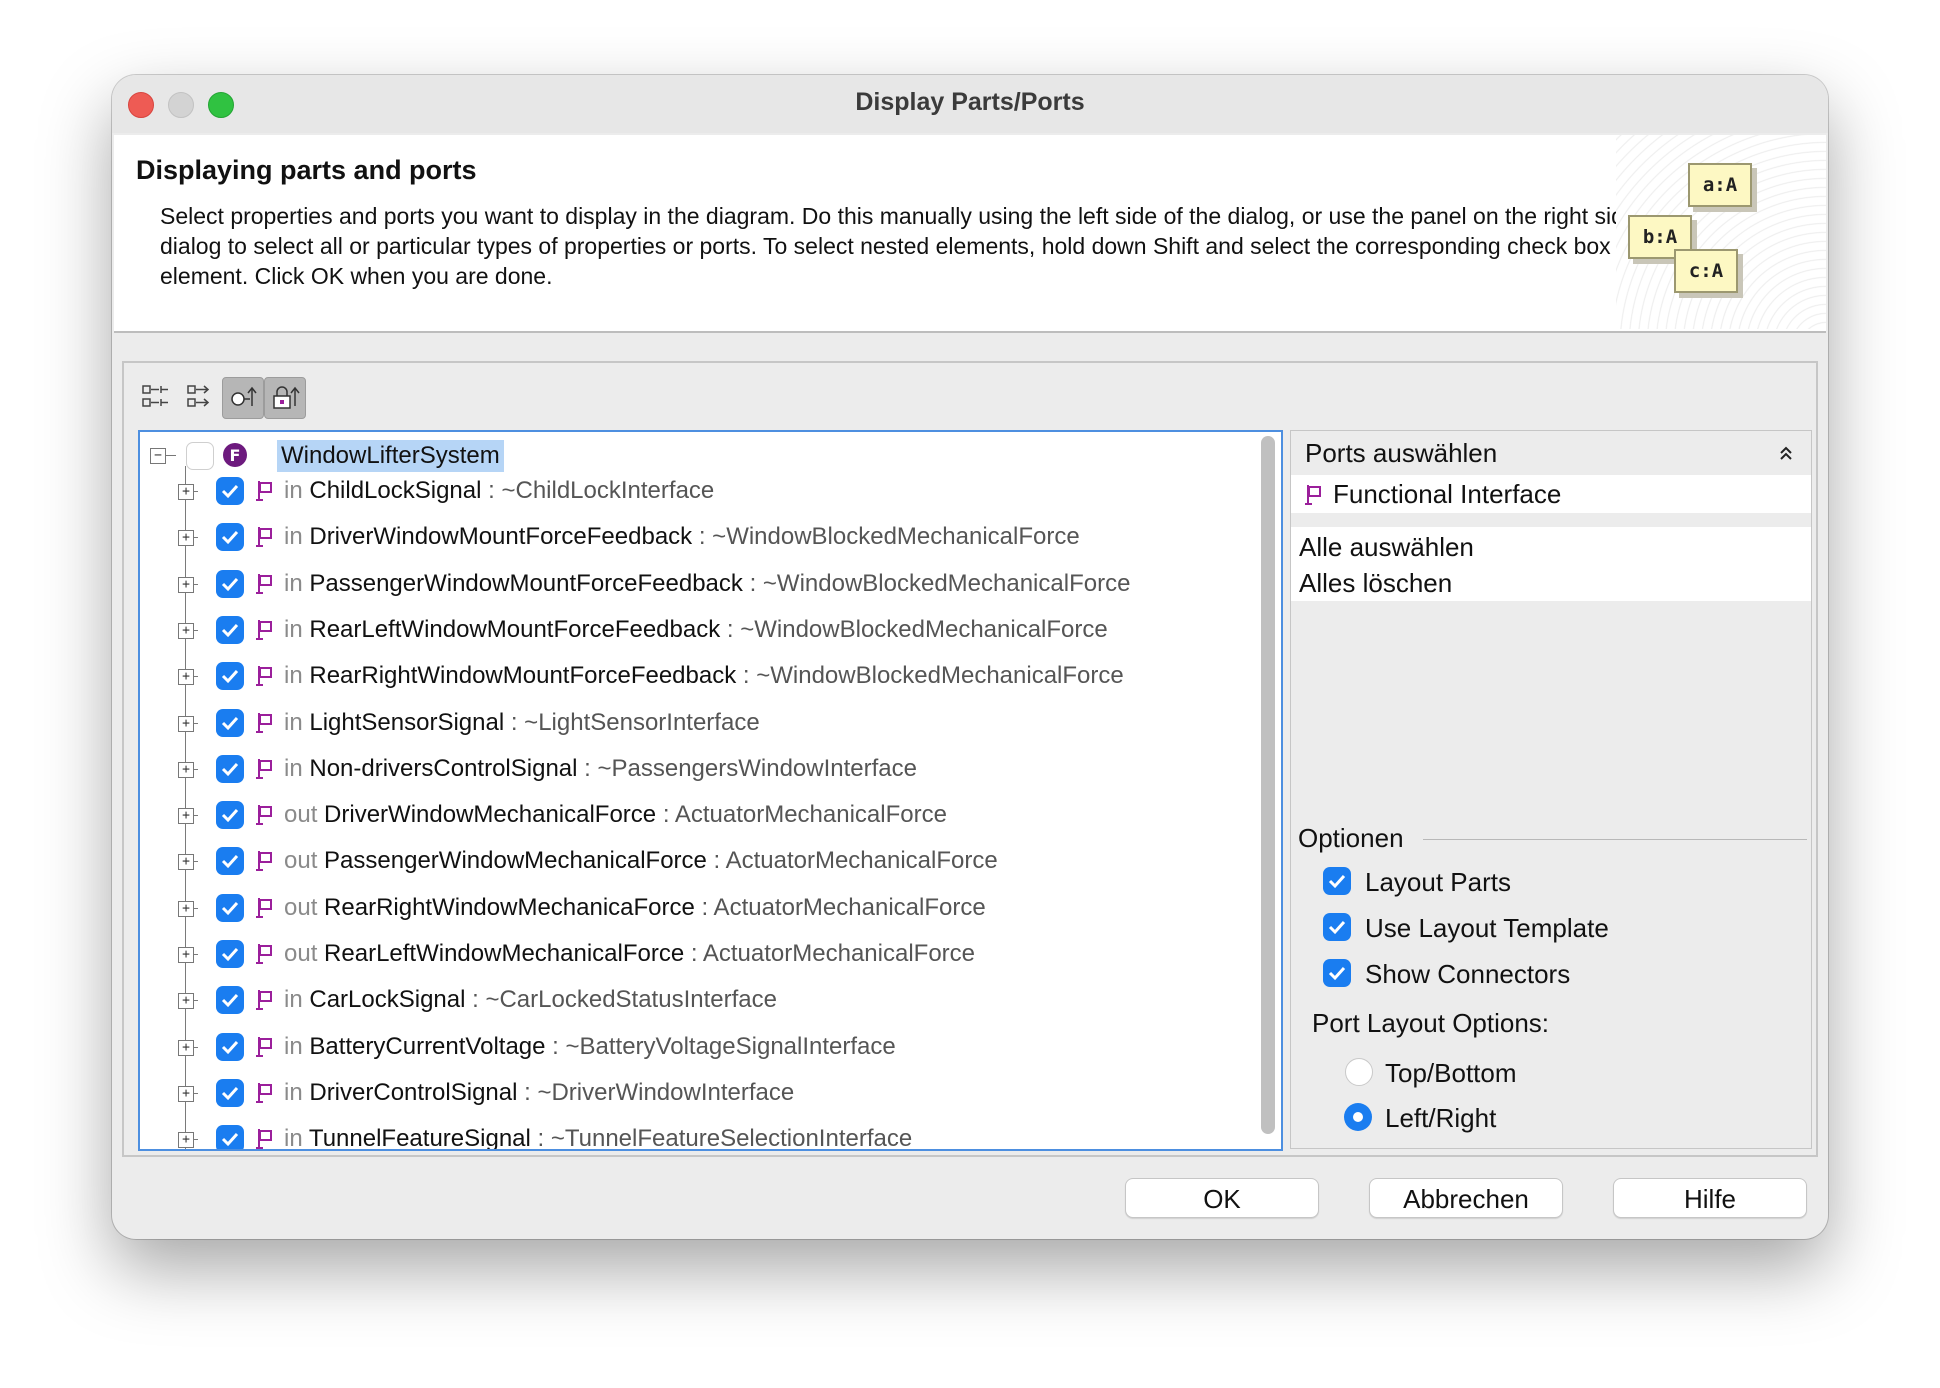 This screenshot has height=1388, width=1940. What do you see at coordinates (720, 1046) in the screenshot?
I see `port-type: : ~BatteryVoltageSignalInterface` at bounding box center [720, 1046].